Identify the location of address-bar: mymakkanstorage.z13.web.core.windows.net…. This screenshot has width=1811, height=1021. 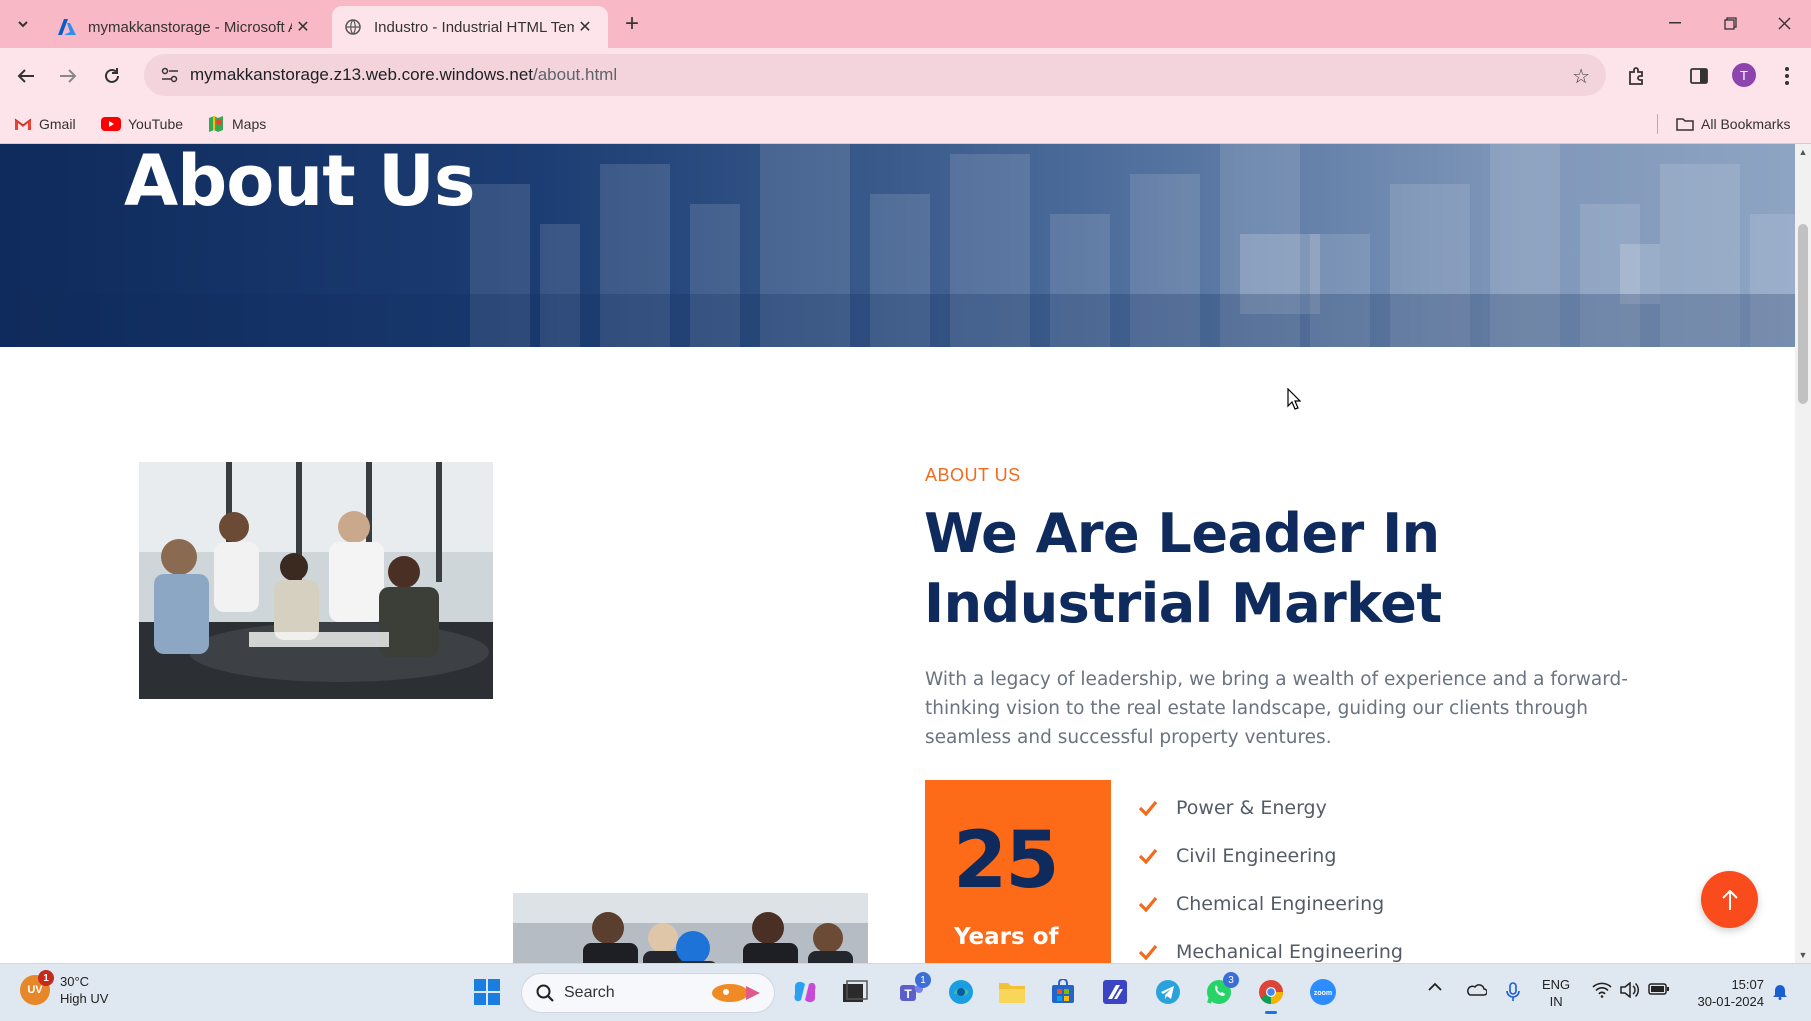
(875, 75).